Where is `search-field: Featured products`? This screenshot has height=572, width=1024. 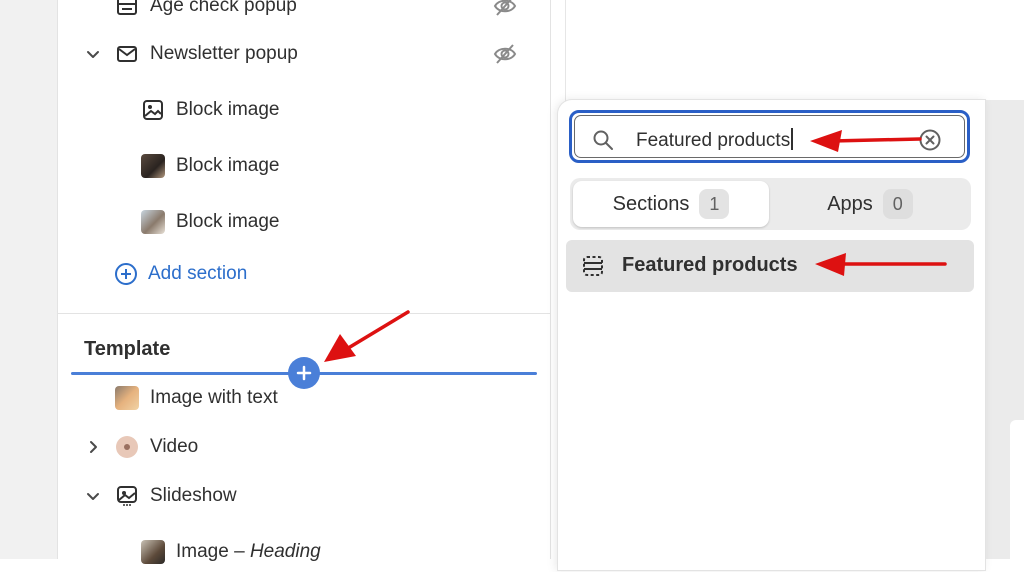 search-field: Featured products is located at coordinates (769, 136).